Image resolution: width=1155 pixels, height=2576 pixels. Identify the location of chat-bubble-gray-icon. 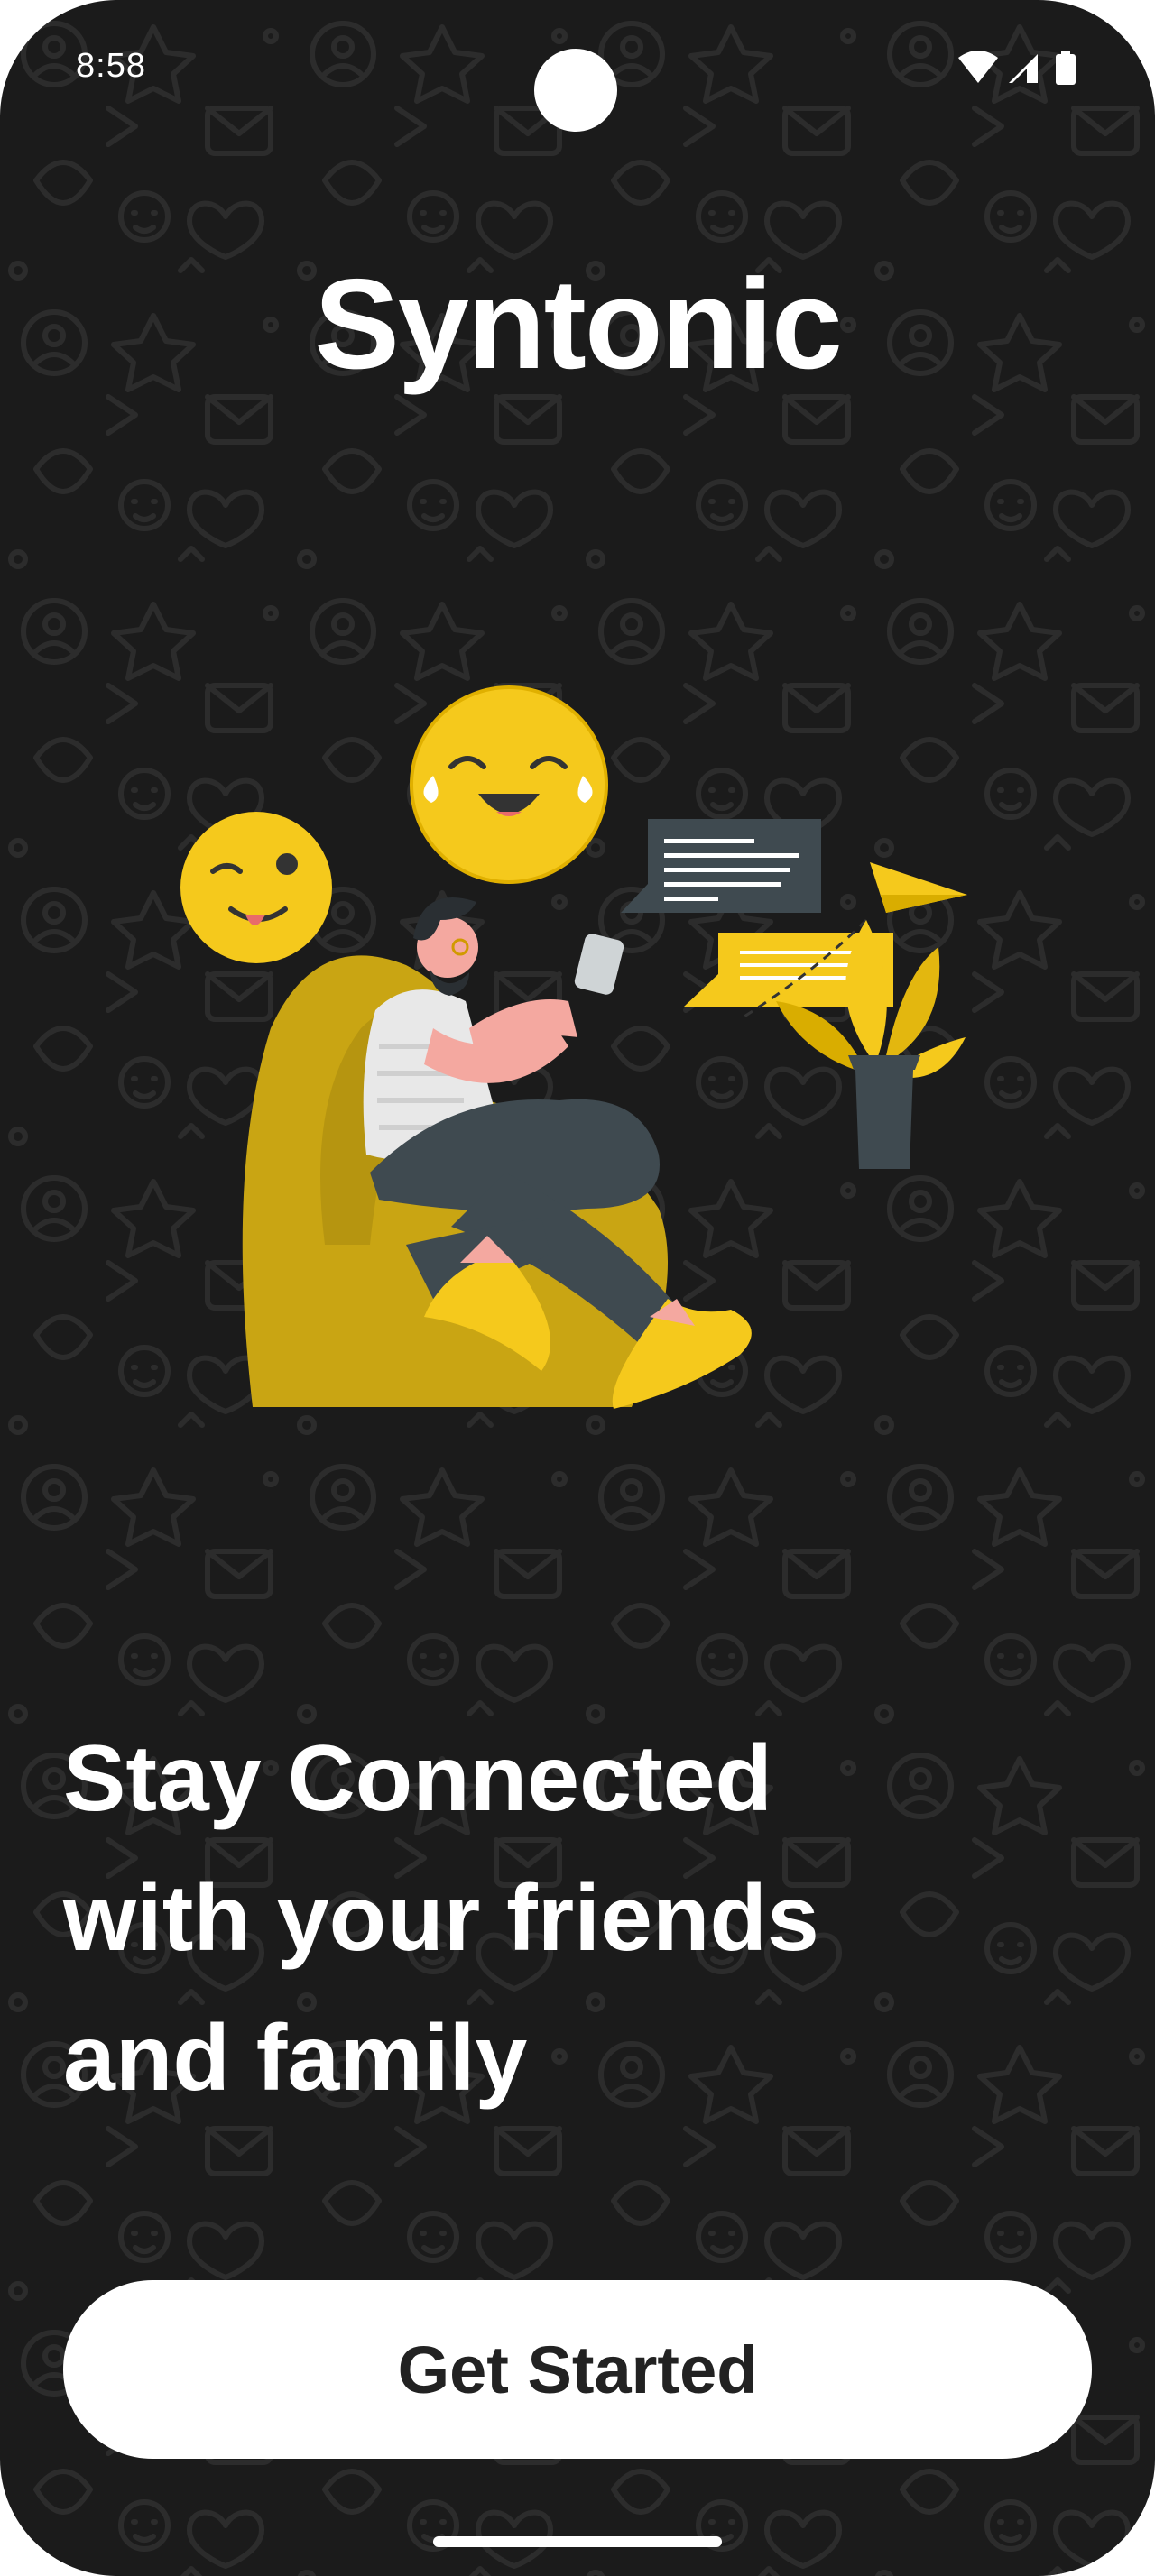
(721, 866).